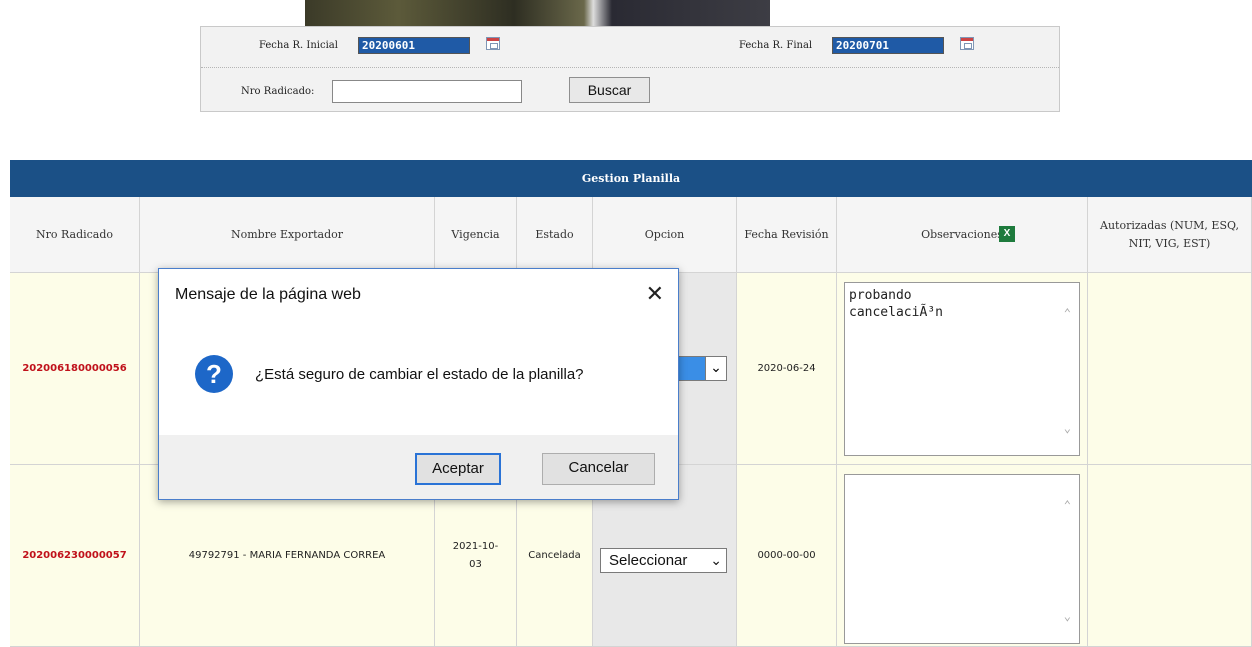 This screenshot has height=647, width=1252. I want to click on observaciones-textarea: probando cancelaciÃ³n ⌃ ⌄, so click(962, 369).